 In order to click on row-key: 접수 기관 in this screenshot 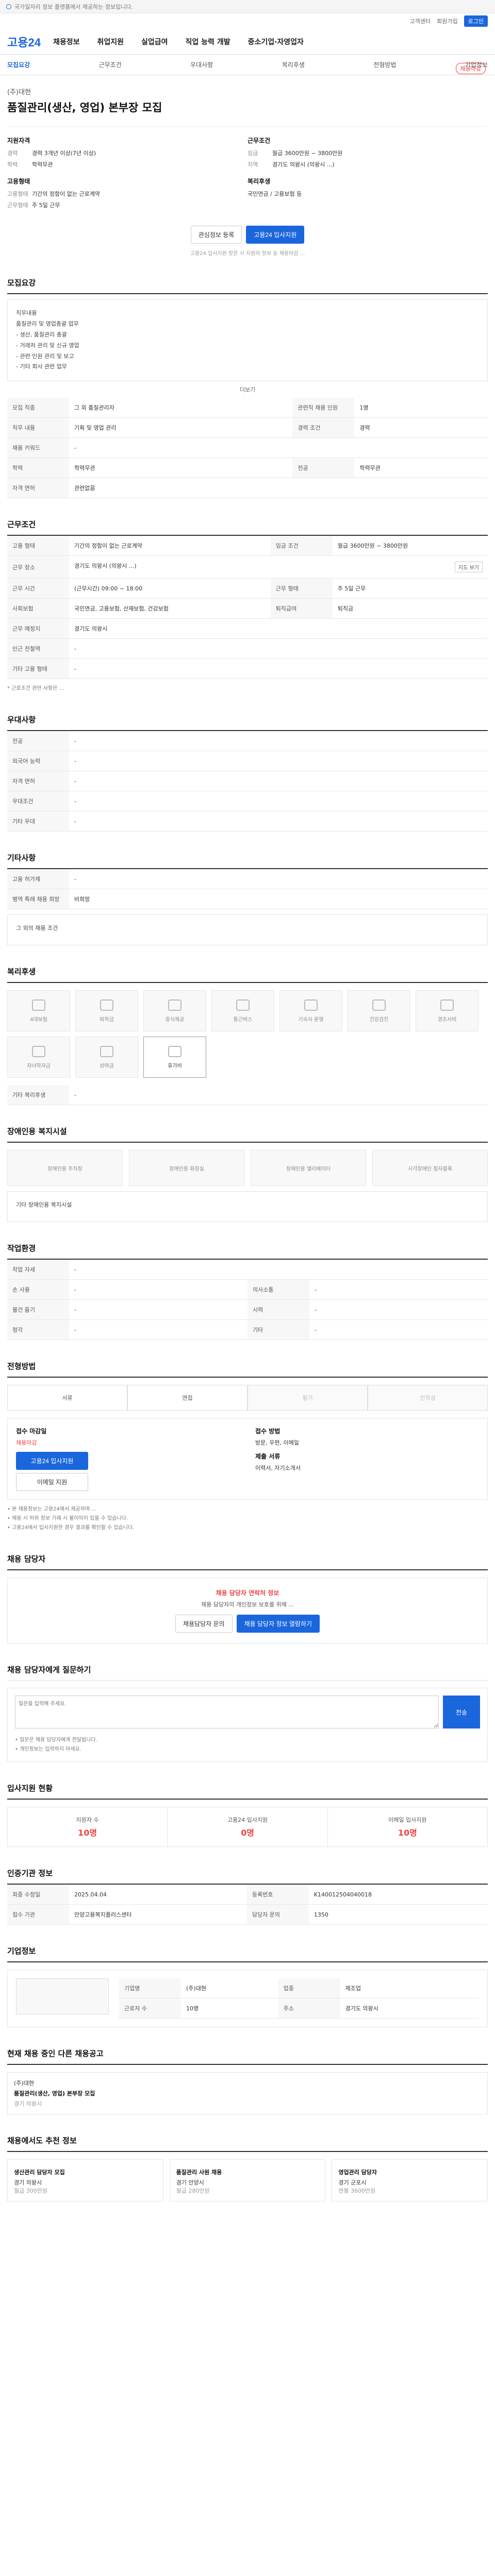, I will do `click(38, 1915)`.